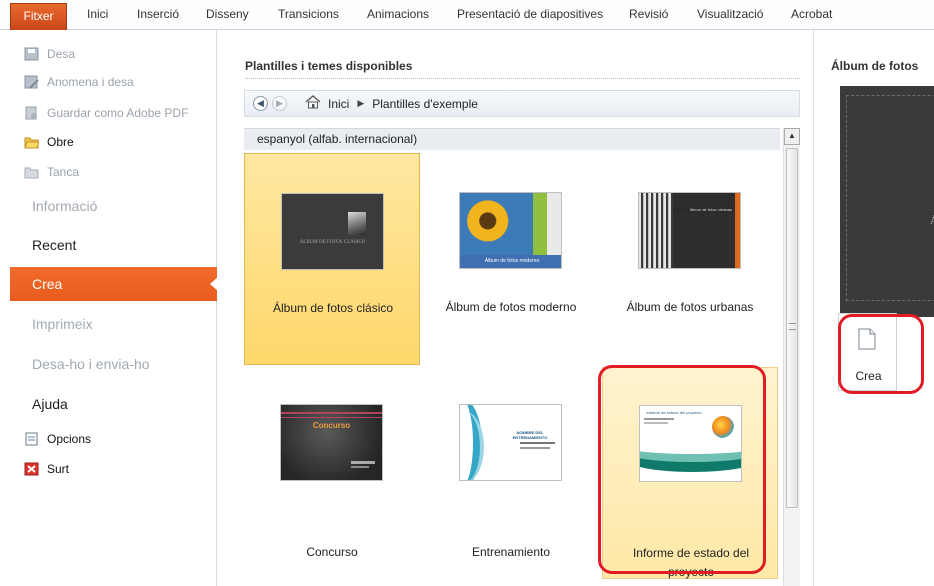 The image size is (934, 586). Describe the element at coordinates (58, 469) in the screenshot. I see `nav-exit-label: Surt` at that location.